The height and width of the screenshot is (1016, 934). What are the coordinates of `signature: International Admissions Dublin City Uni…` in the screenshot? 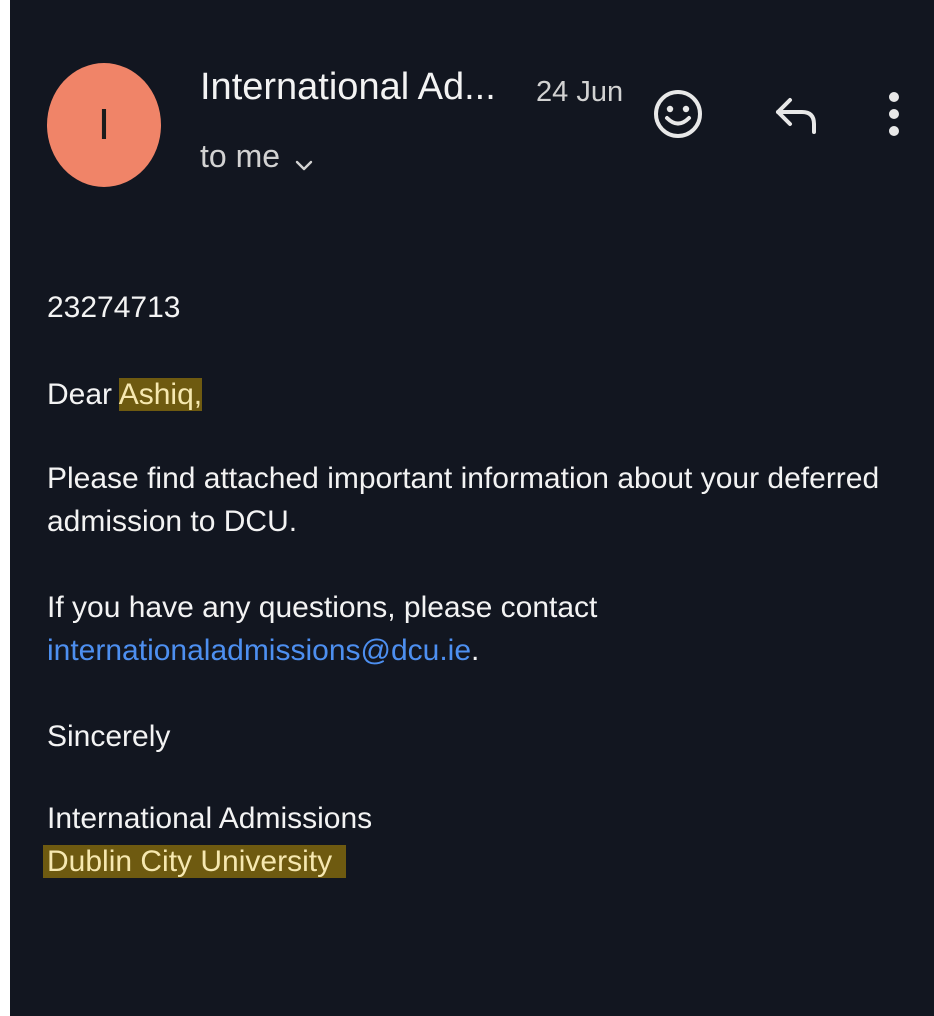 It's located at (480, 840).